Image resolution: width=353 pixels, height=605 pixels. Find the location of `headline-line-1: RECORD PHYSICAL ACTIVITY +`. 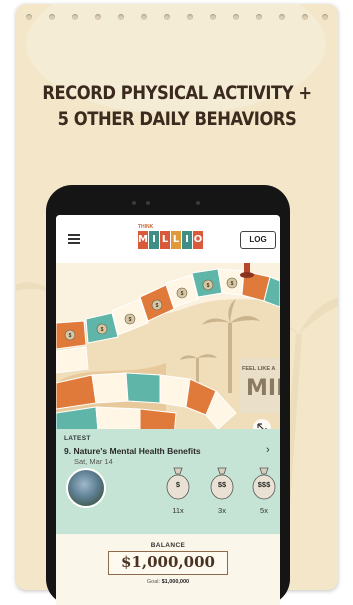

headline-line-1: RECORD PHYSICAL ACTIVITY + is located at coordinates (177, 93).